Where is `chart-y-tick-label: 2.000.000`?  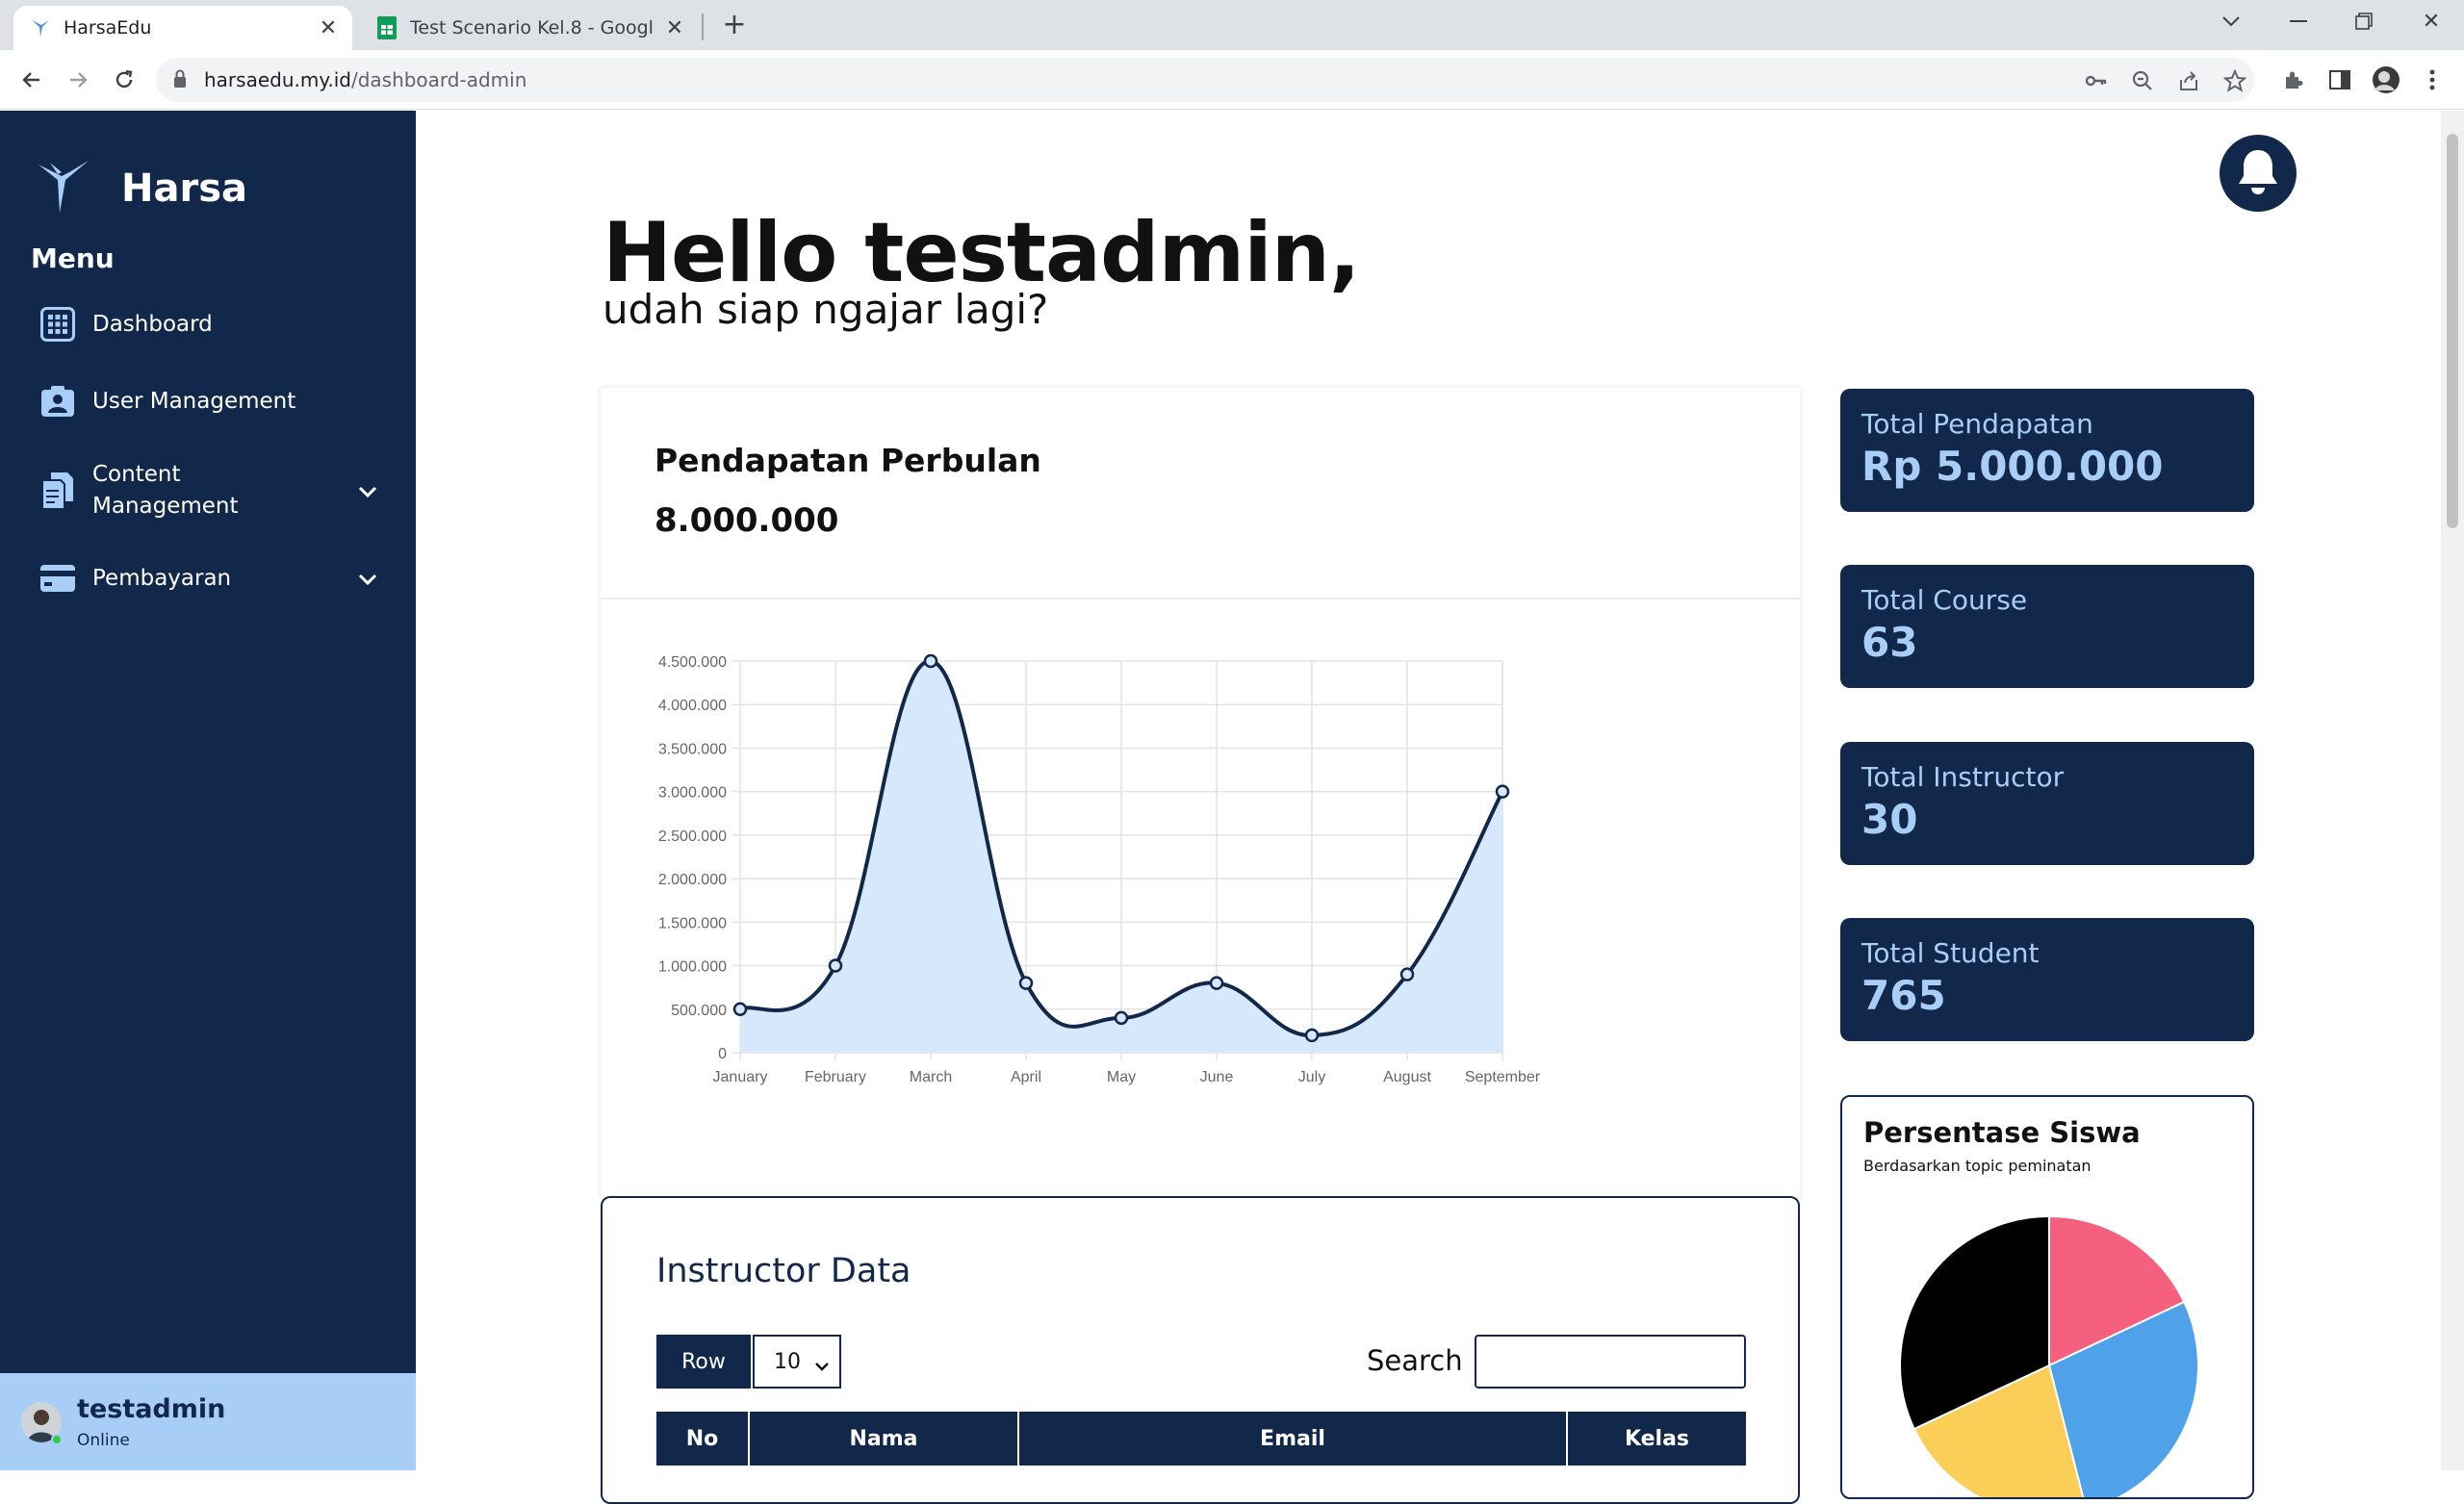
chart-y-tick-label: 2.000.000 is located at coordinates (692, 880).